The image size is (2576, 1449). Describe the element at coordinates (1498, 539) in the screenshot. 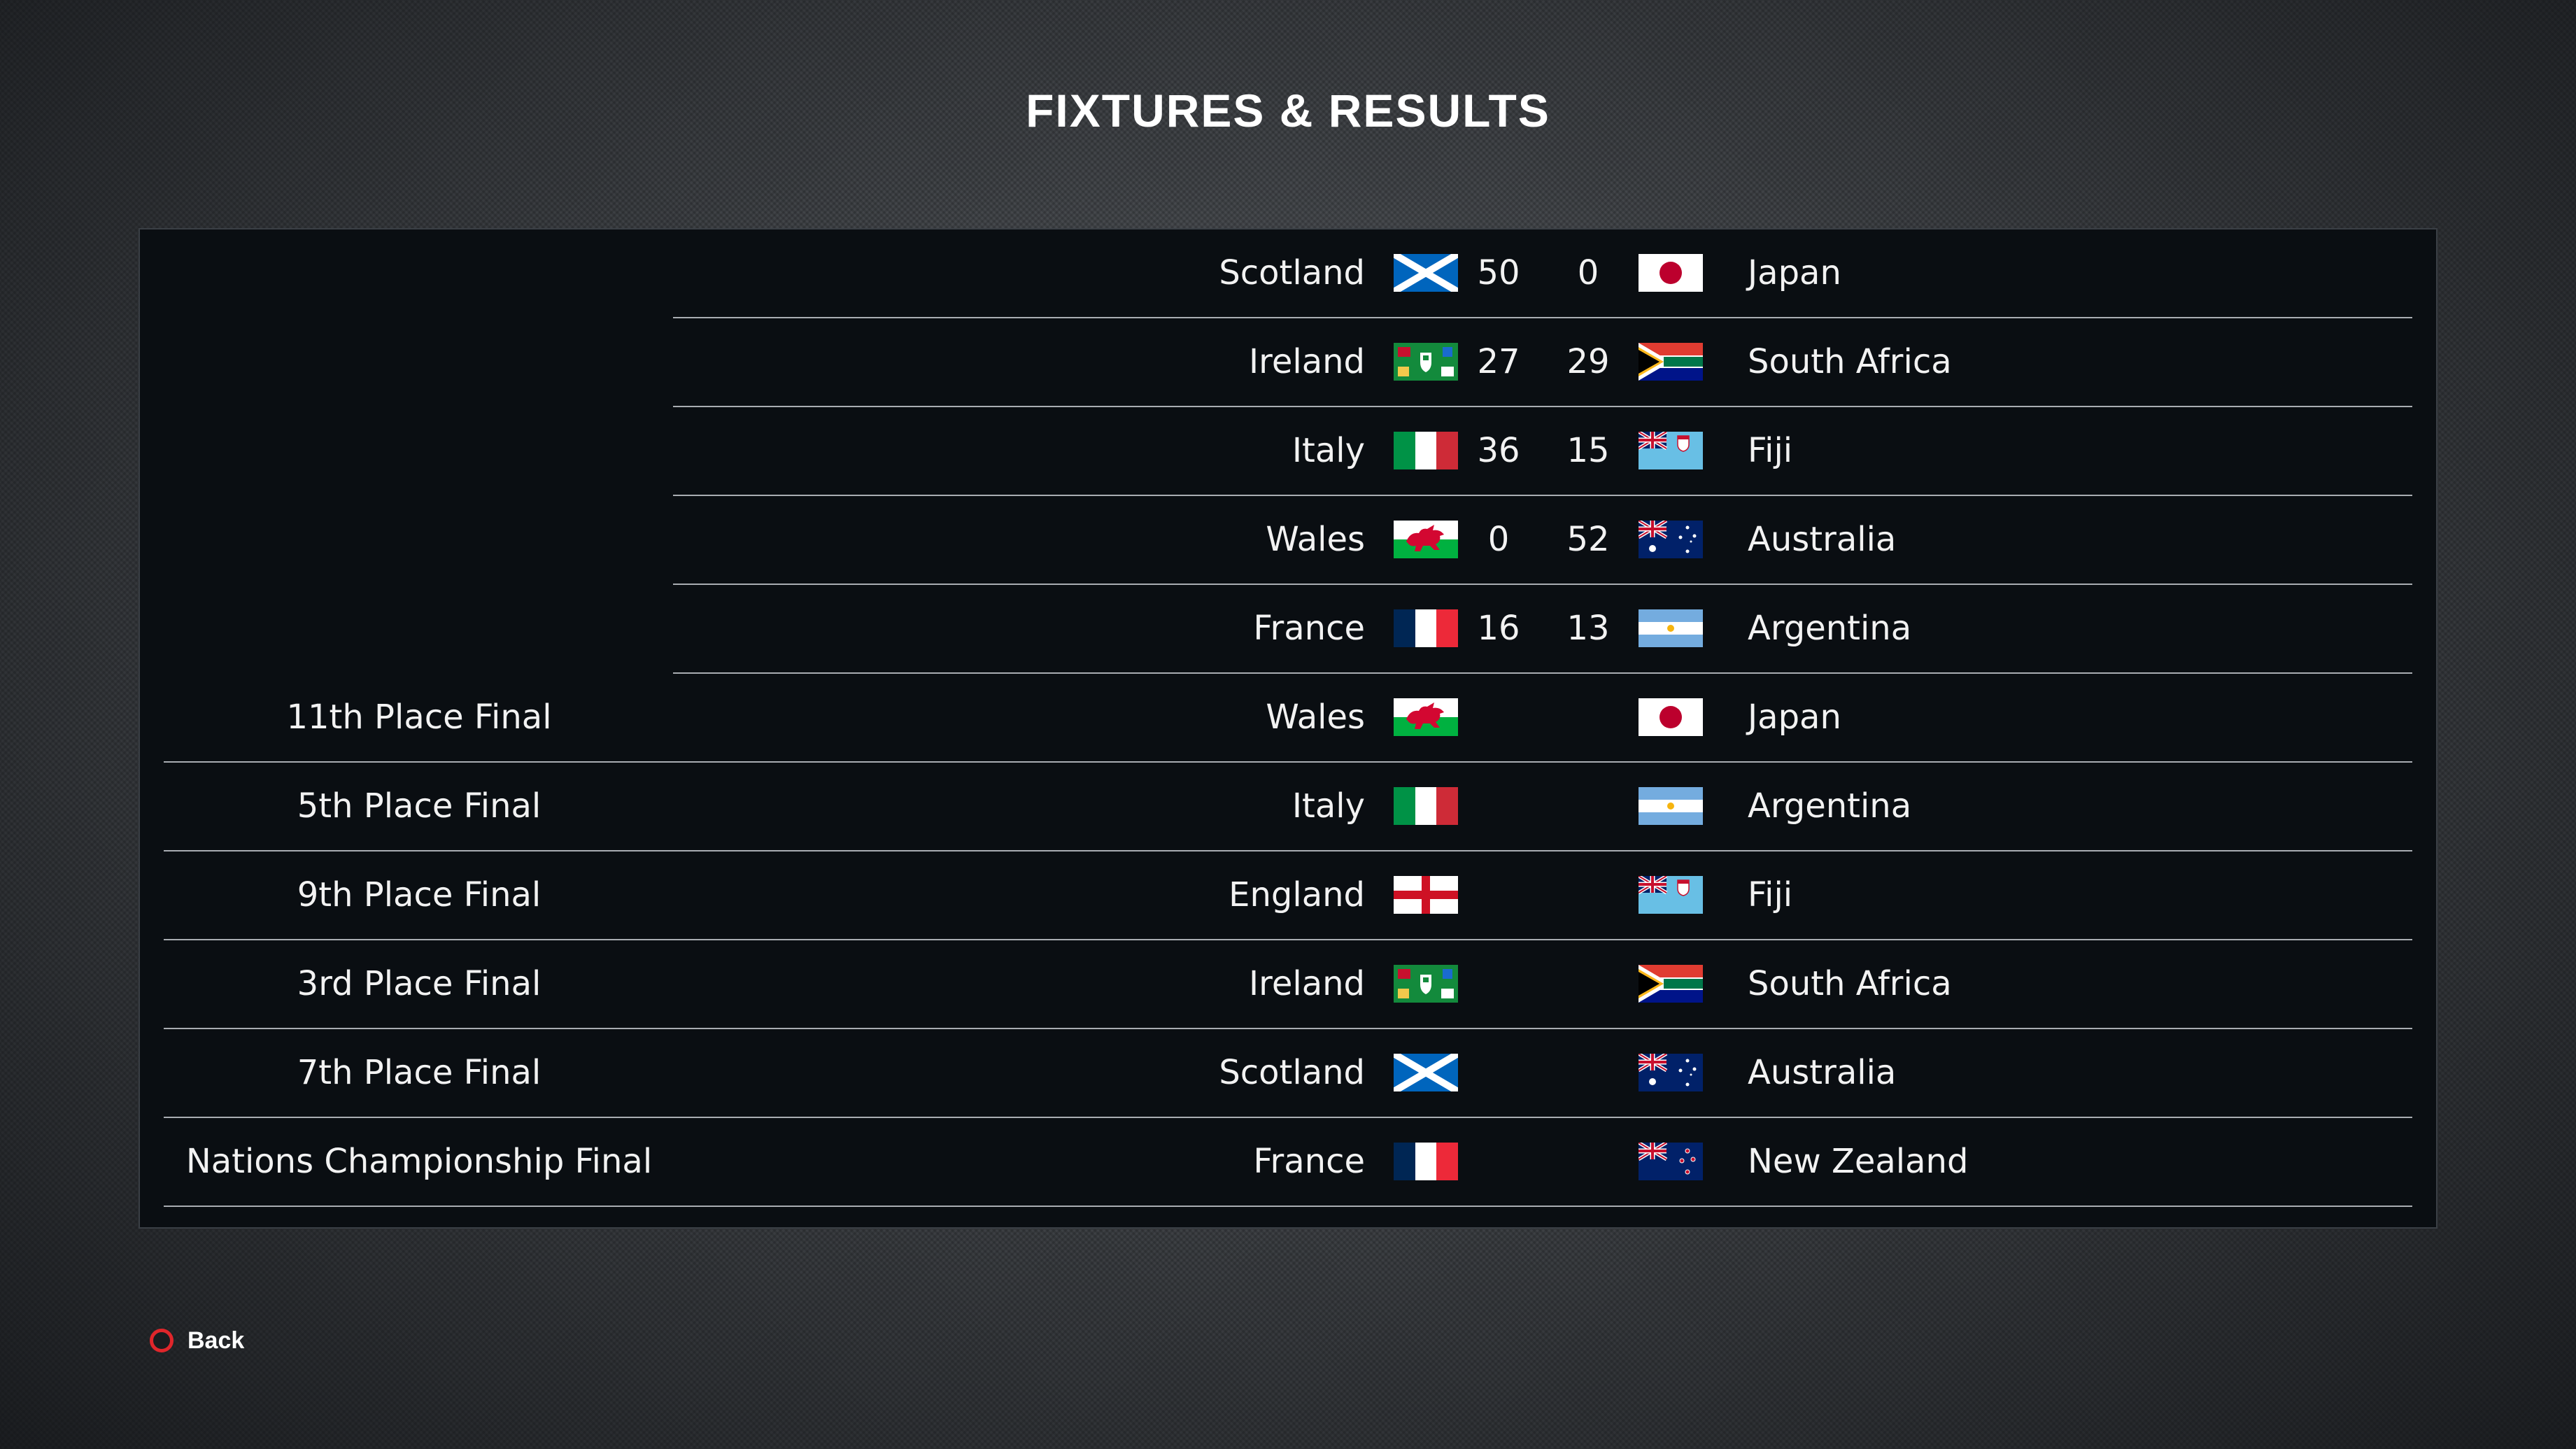

I see `home-score: 0` at that location.